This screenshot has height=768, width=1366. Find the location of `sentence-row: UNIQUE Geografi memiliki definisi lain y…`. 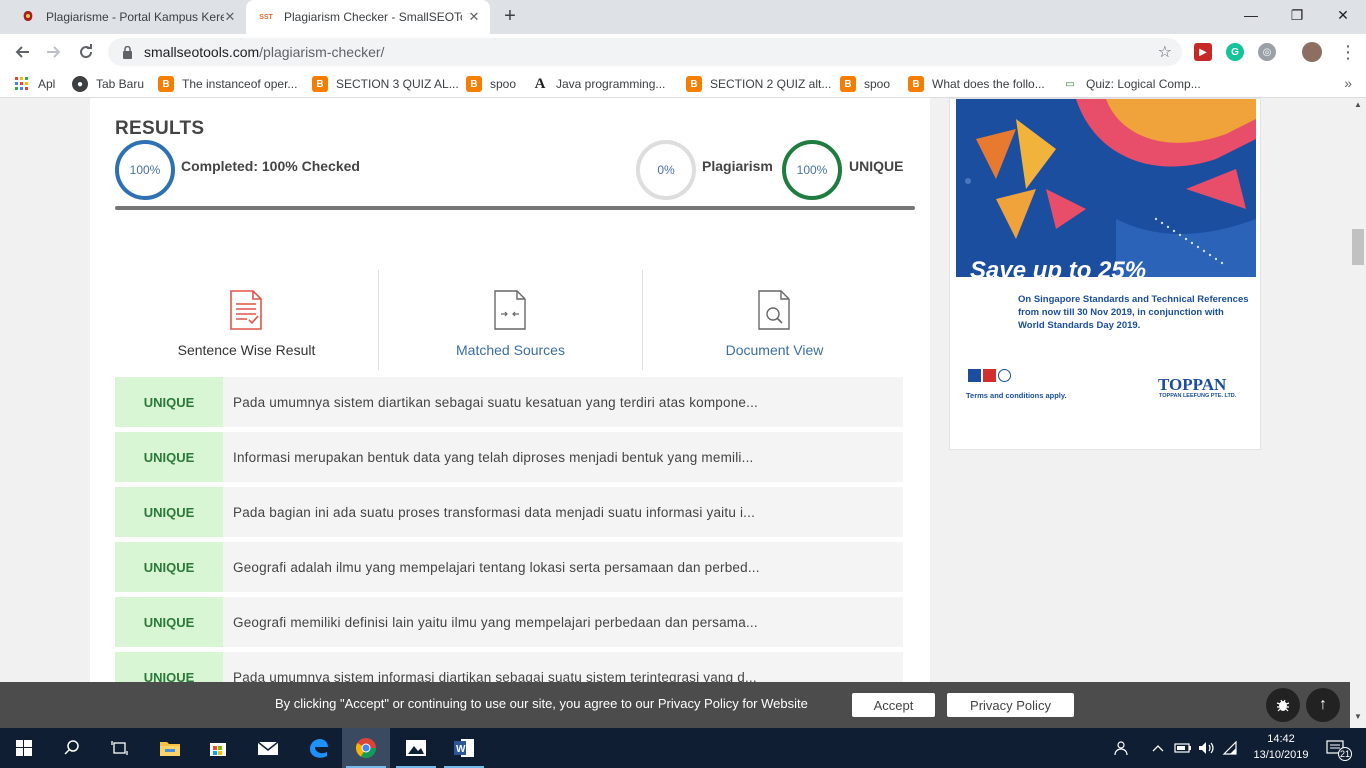

sentence-row: UNIQUE Geografi memiliki definisi lain y… is located at coordinates (509, 622).